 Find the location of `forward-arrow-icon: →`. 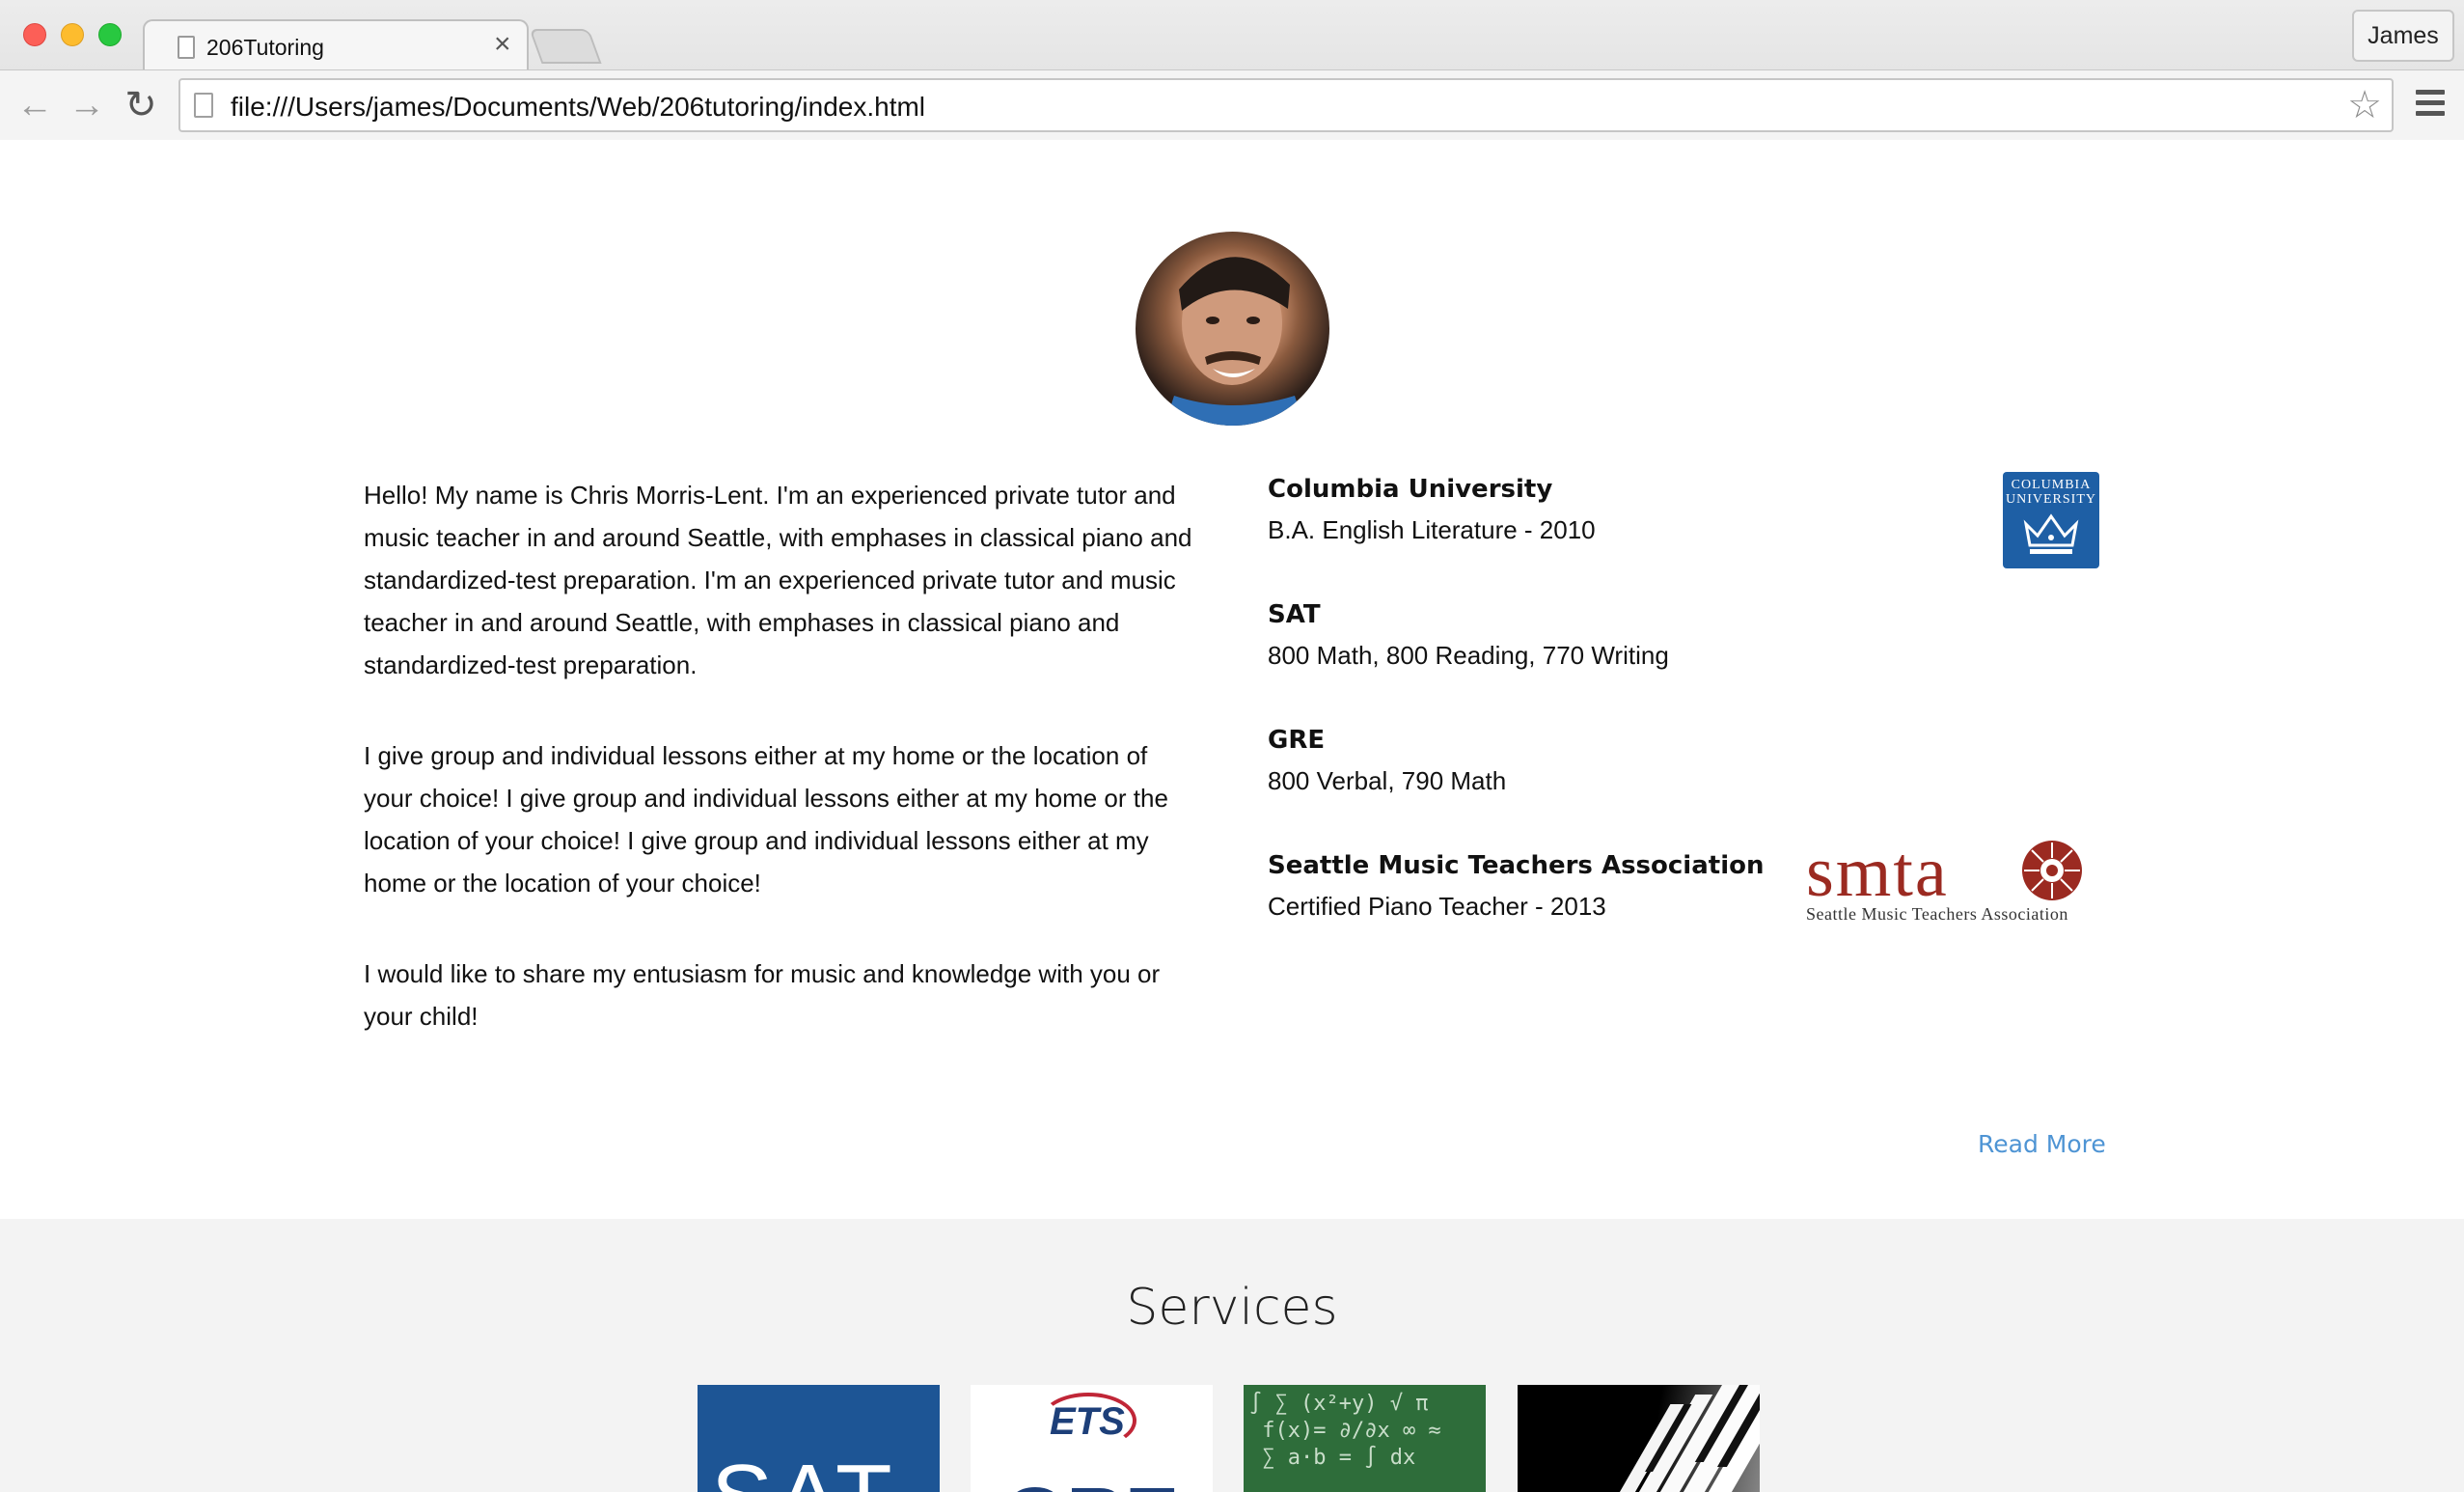

forward-arrow-icon: → is located at coordinates (87, 105).